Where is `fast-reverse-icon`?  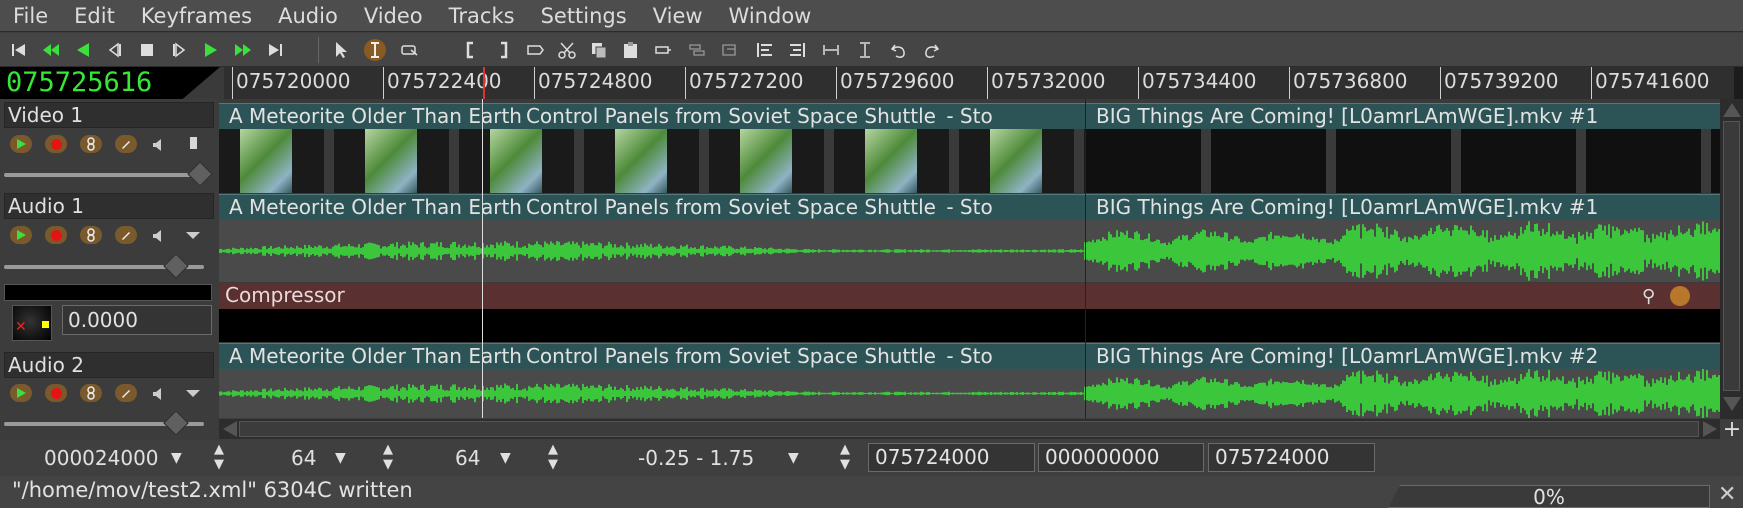 fast-reverse-icon is located at coordinates (51, 50).